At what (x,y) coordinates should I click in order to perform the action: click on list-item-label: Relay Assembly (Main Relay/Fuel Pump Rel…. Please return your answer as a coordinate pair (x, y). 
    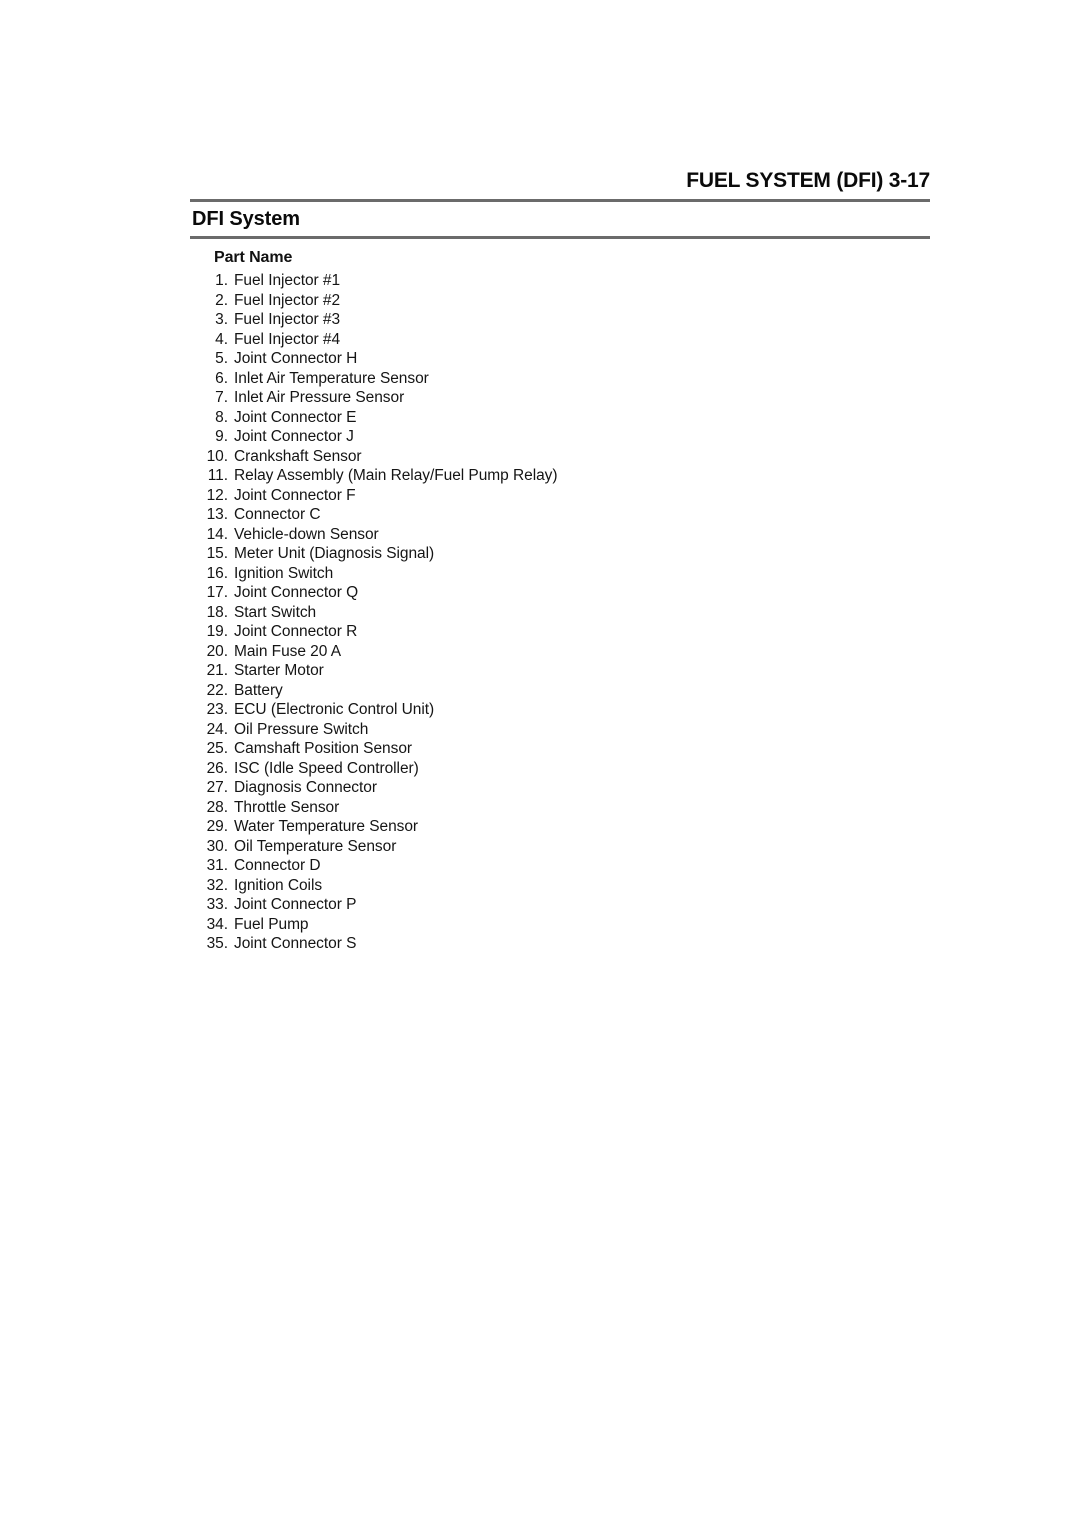
    Looking at the image, I should click on (396, 476).